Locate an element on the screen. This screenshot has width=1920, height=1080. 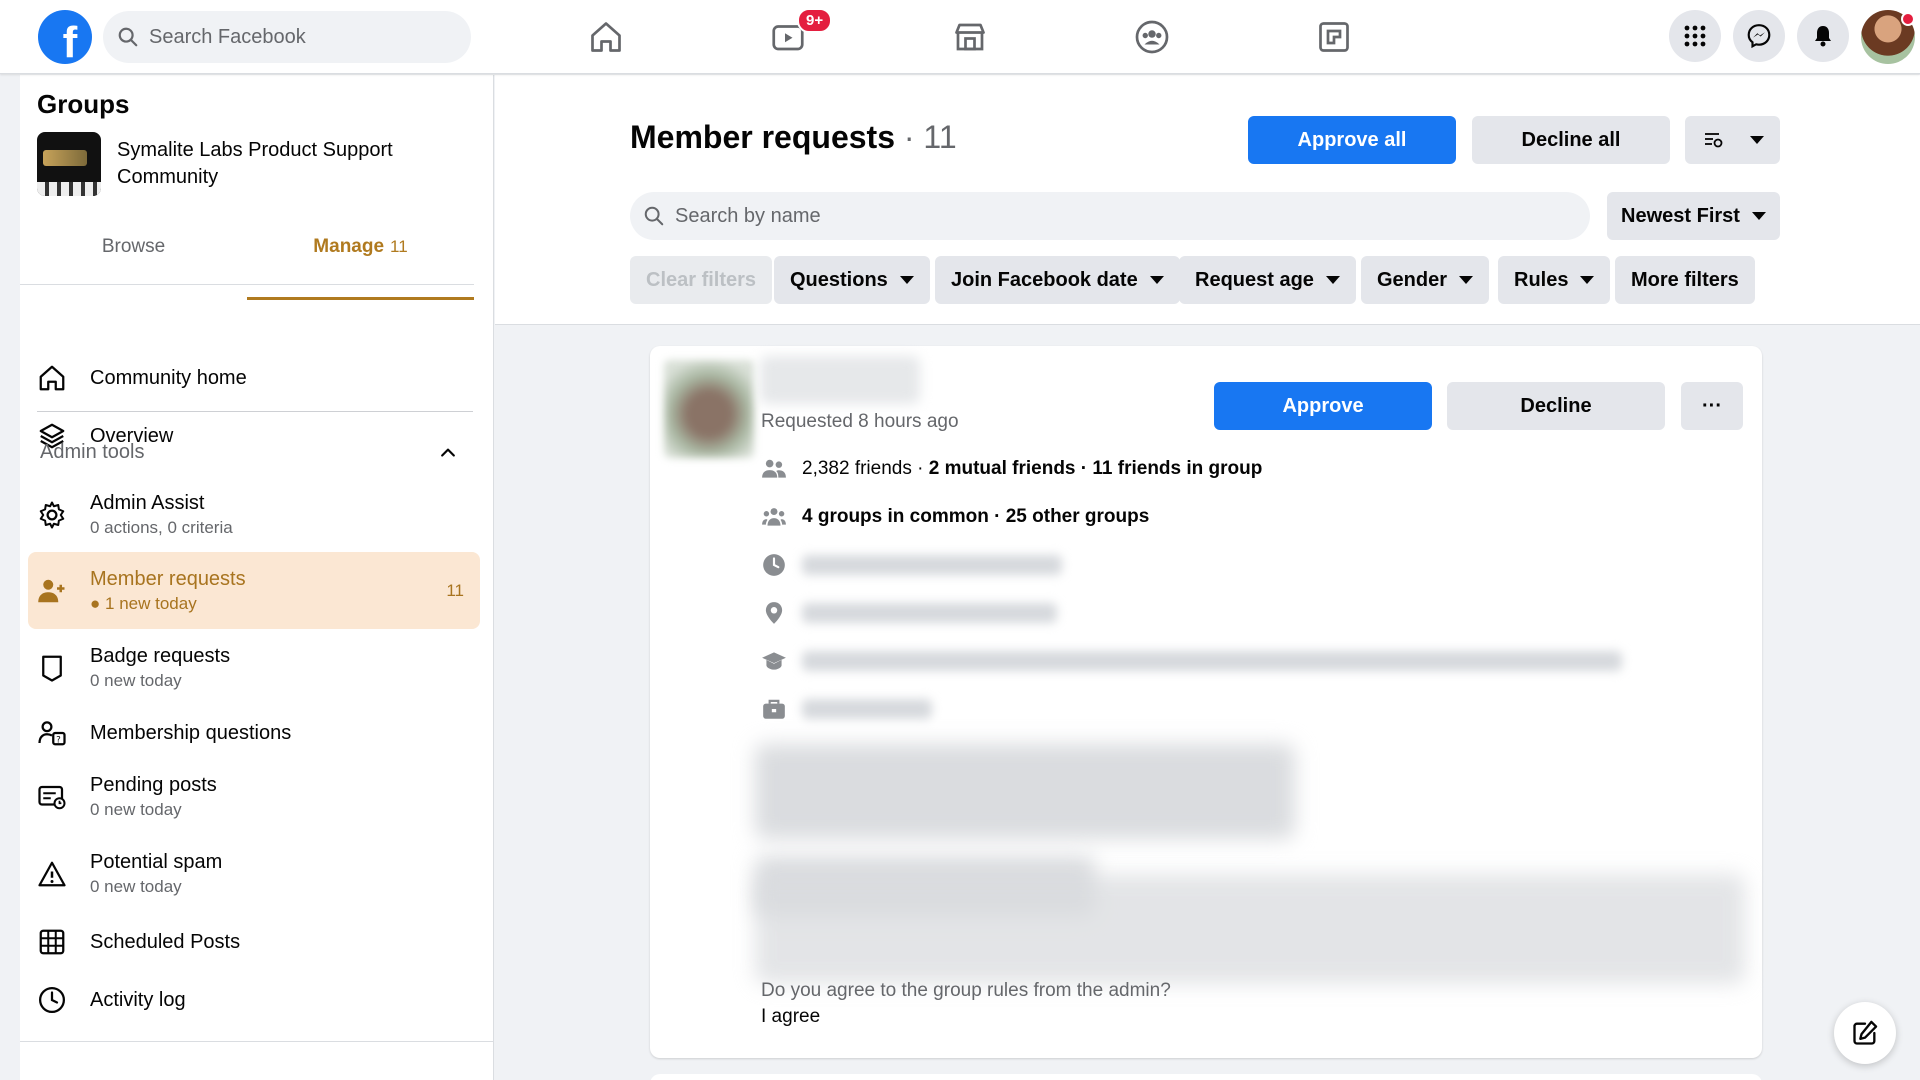
notifications-button is located at coordinates (1823, 36).